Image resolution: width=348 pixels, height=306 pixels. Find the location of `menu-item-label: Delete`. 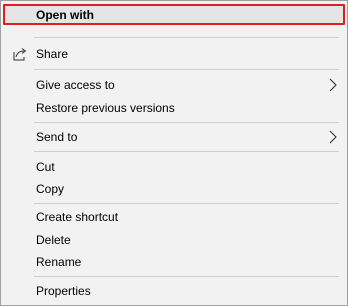

menu-item-label: Delete is located at coordinates (53, 240).